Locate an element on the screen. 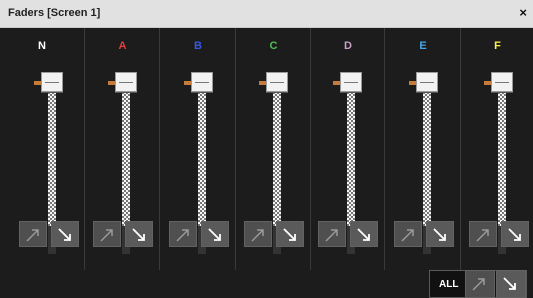 The height and width of the screenshot is (298, 533). window-title: Faders [Screen 1] is located at coordinates (54, 13).